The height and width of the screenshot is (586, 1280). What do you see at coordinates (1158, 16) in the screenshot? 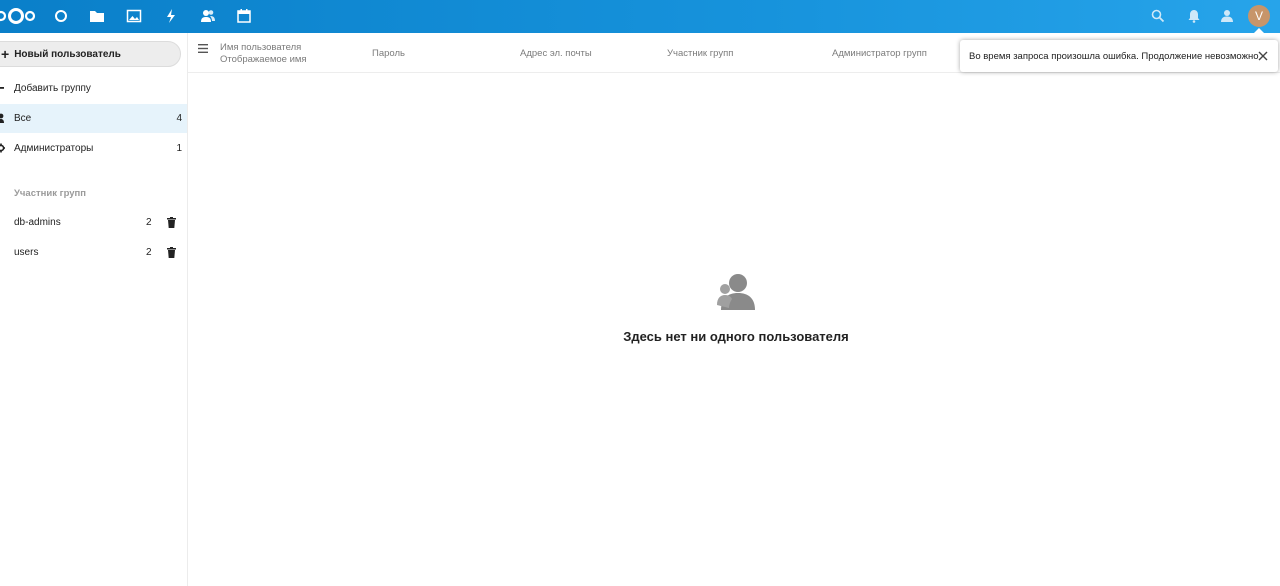
I see `search-icon` at bounding box center [1158, 16].